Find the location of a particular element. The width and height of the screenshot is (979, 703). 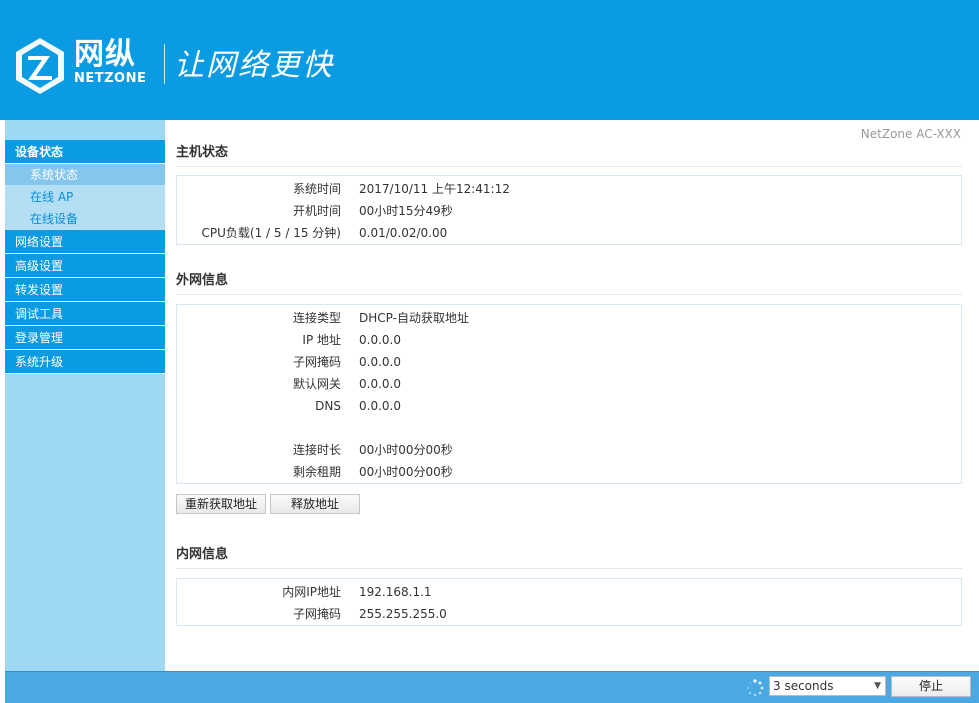

release-address-button: 释放地址 is located at coordinates (315, 504).